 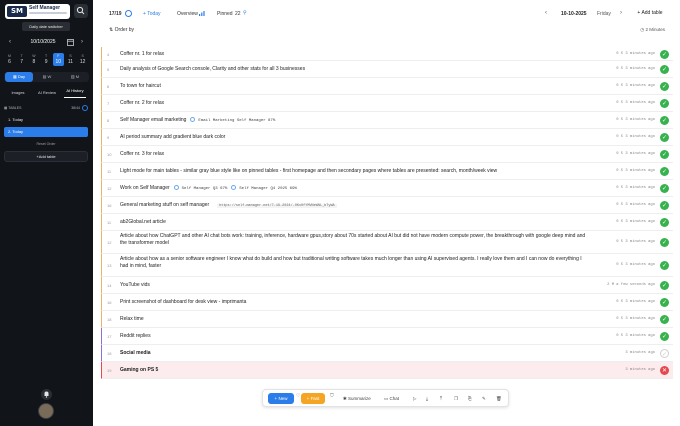 What do you see at coordinates (574, 14) in the screenshot?
I see `header-date: 10-10-2025` at bounding box center [574, 14].